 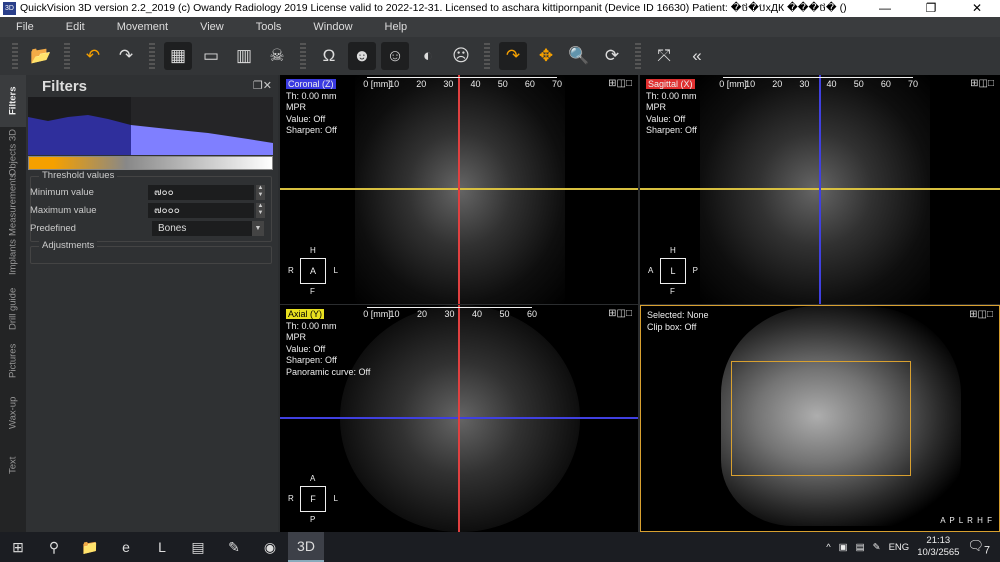 What do you see at coordinates (311, 95) in the screenshot?
I see `viewport-info-line: Th: 0.00 mm` at bounding box center [311, 95].